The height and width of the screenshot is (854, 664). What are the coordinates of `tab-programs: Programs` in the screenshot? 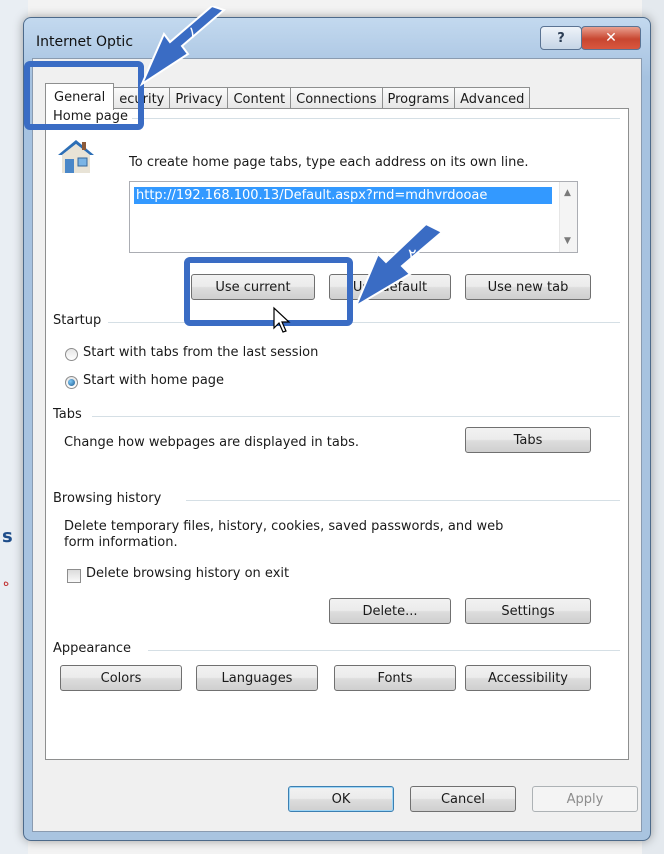 It's located at (418, 98).